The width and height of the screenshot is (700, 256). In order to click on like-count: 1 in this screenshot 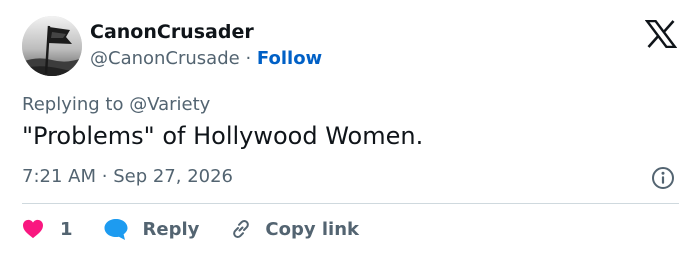, I will do `click(66, 229)`.